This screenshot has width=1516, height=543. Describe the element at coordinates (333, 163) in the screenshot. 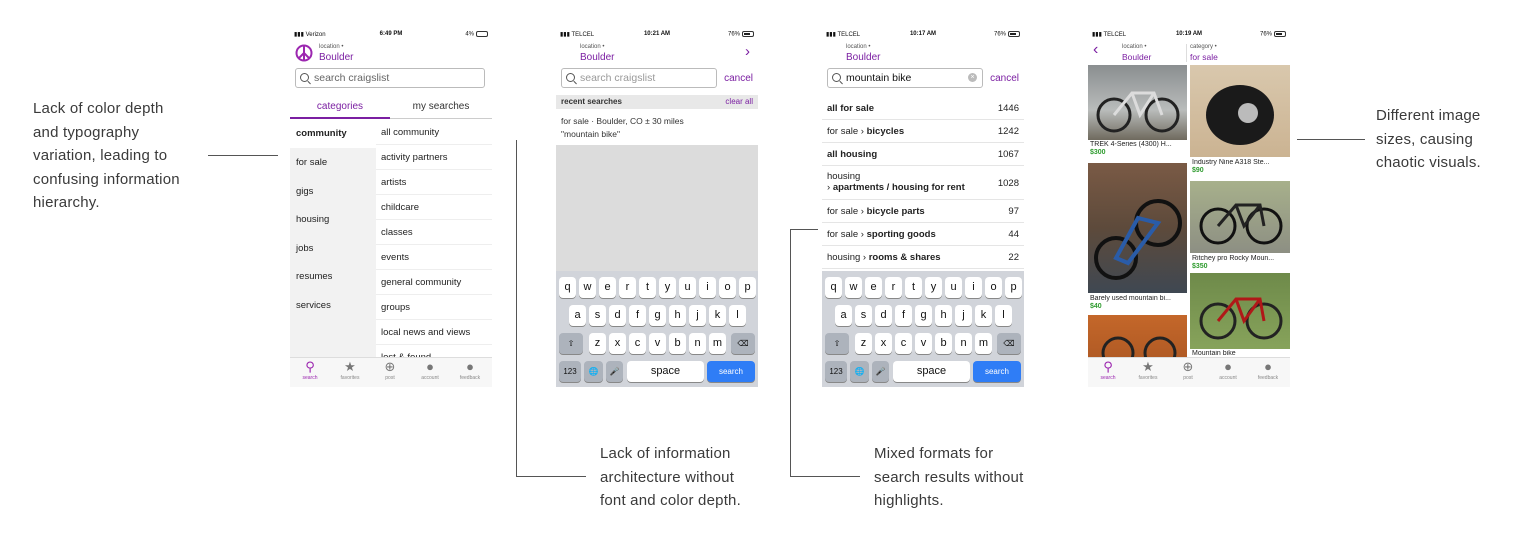

I see `category-item-for-sale: for sale` at that location.